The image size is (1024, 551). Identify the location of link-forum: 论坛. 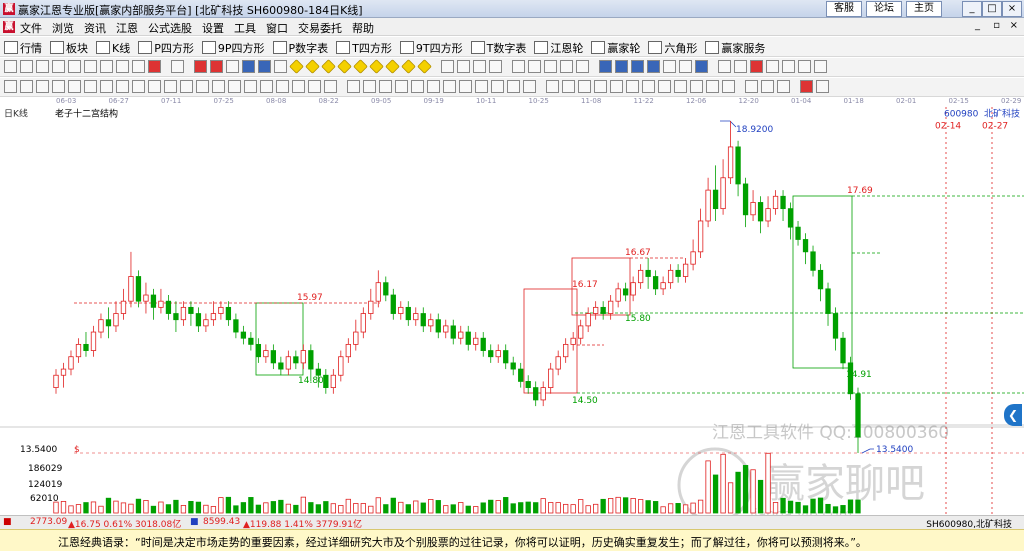
(884, 9).